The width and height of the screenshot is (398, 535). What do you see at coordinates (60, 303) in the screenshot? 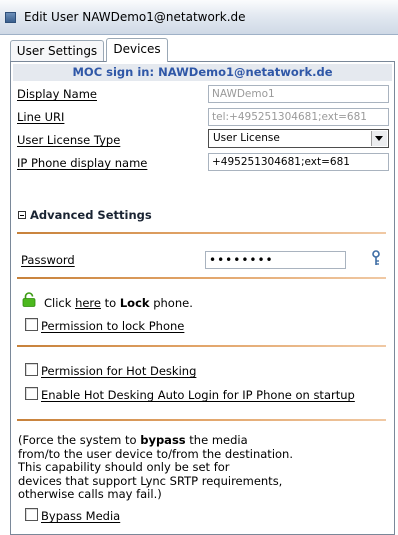
I see `lock-text-prefix: Click` at bounding box center [60, 303].